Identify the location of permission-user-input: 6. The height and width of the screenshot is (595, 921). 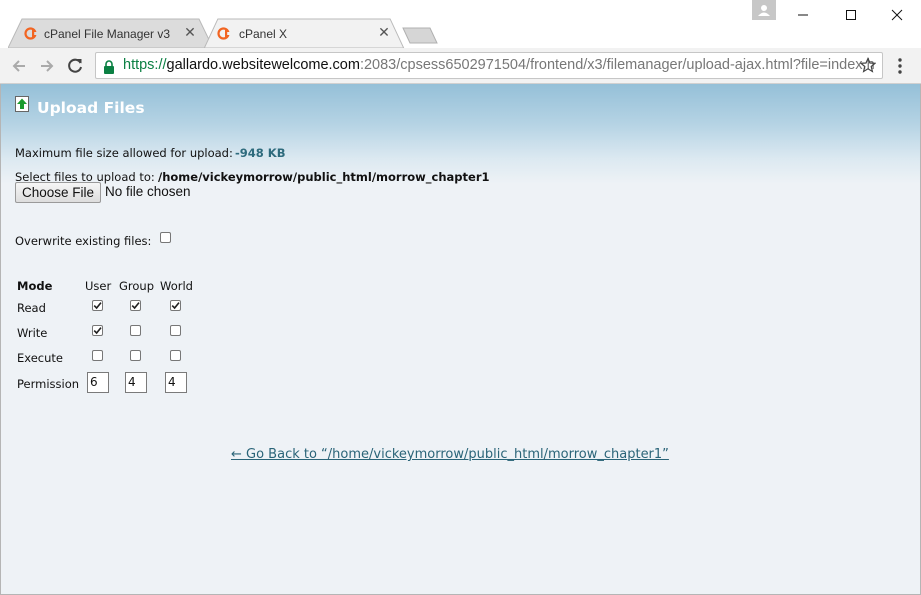
(98, 382).